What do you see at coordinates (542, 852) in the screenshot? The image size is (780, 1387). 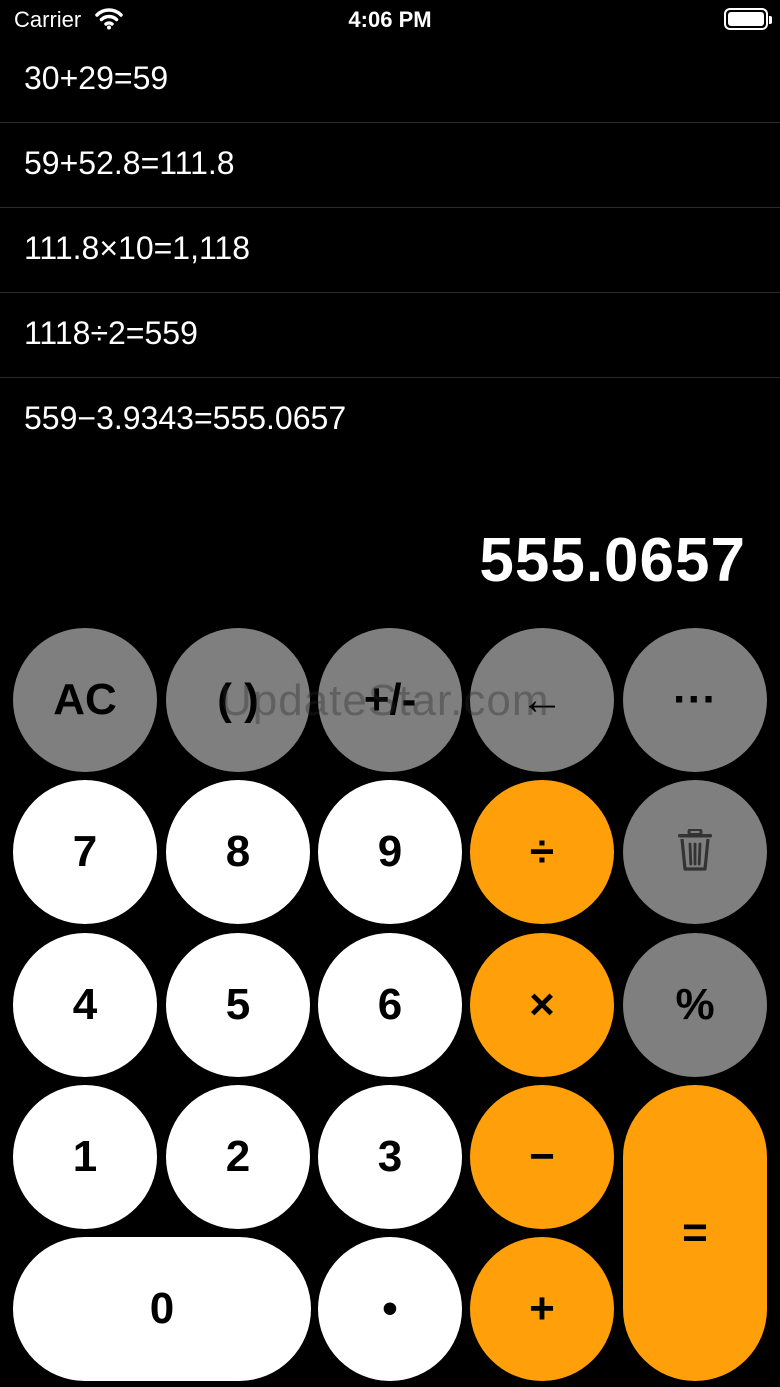 I see `divide-button: ÷` at bounding box center [542, 852].